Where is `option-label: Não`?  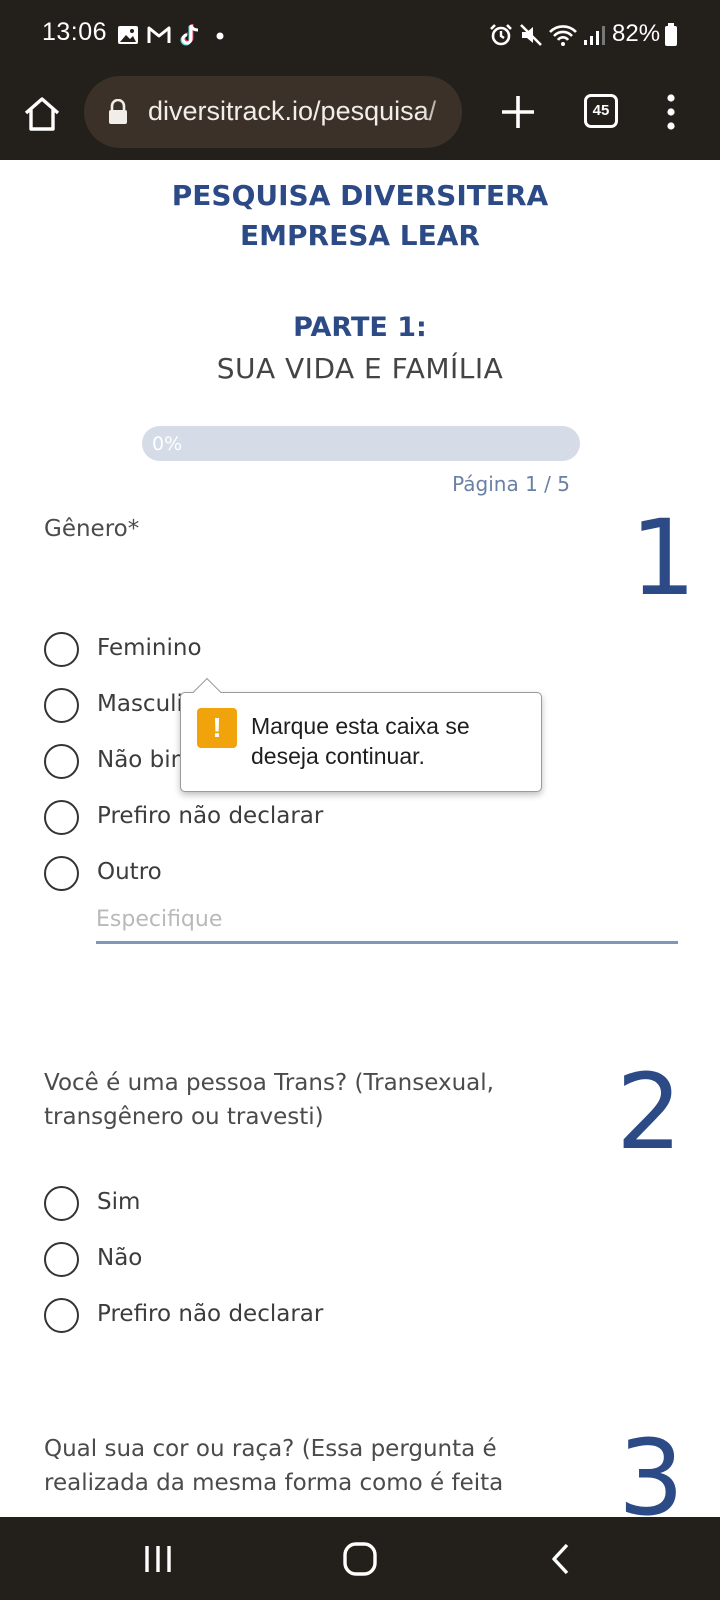
option-label: Não is located at coordinates (120, 1258).